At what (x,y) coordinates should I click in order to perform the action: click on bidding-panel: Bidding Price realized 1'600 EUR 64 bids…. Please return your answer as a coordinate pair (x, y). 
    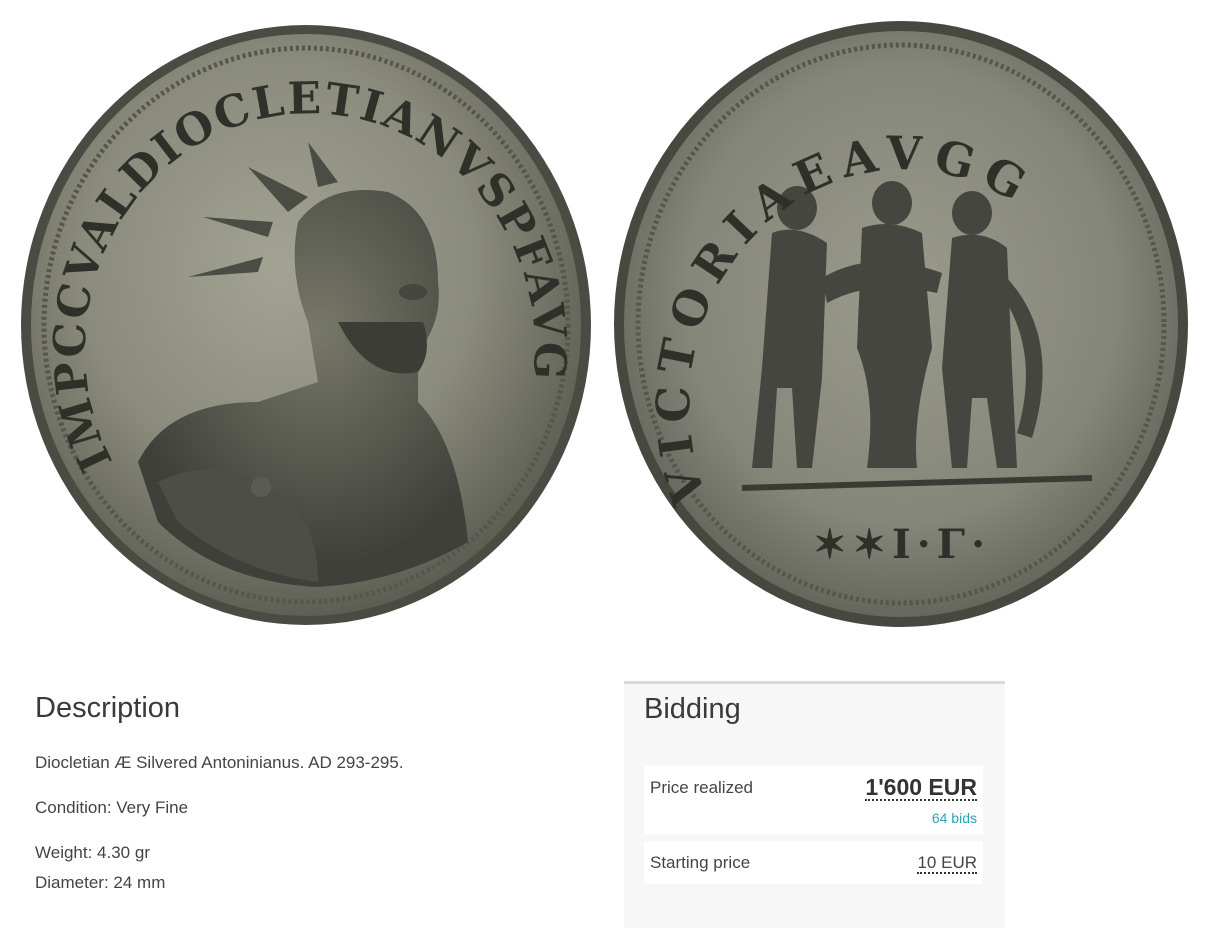
    Looking at the image, I should click on (814, 804).